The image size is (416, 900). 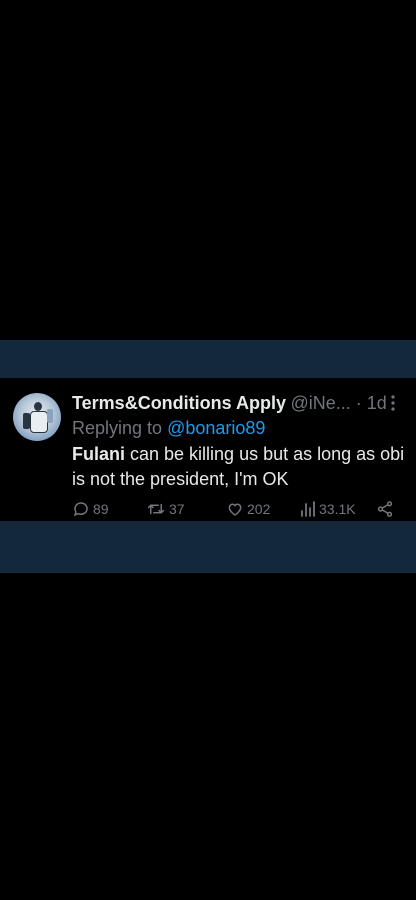 What do you see at coordinates (165, 509) in the screenshot?
I see `retweet-button: 37` at bounding box center [165, 509].